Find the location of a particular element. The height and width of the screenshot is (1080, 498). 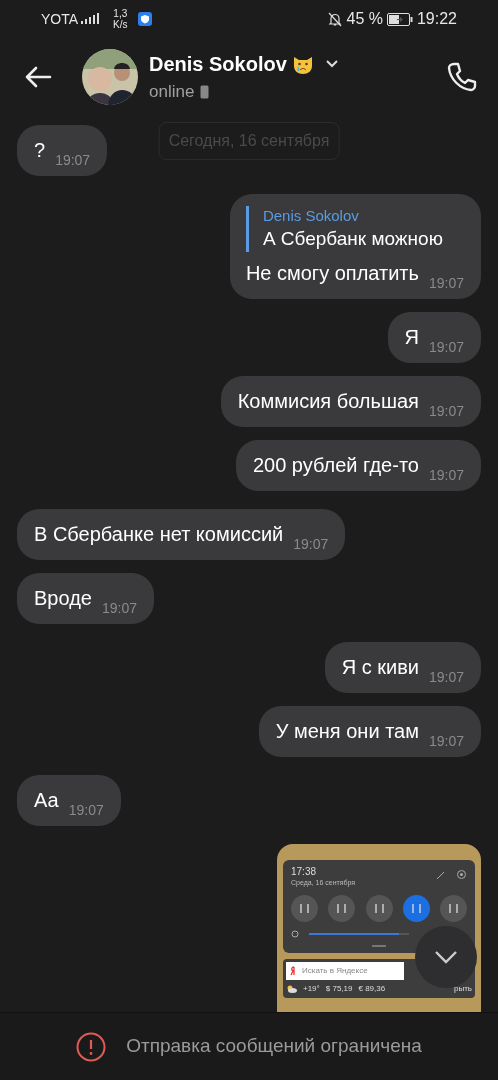

message-text: У меня они там is located at coordinates (347, 731).